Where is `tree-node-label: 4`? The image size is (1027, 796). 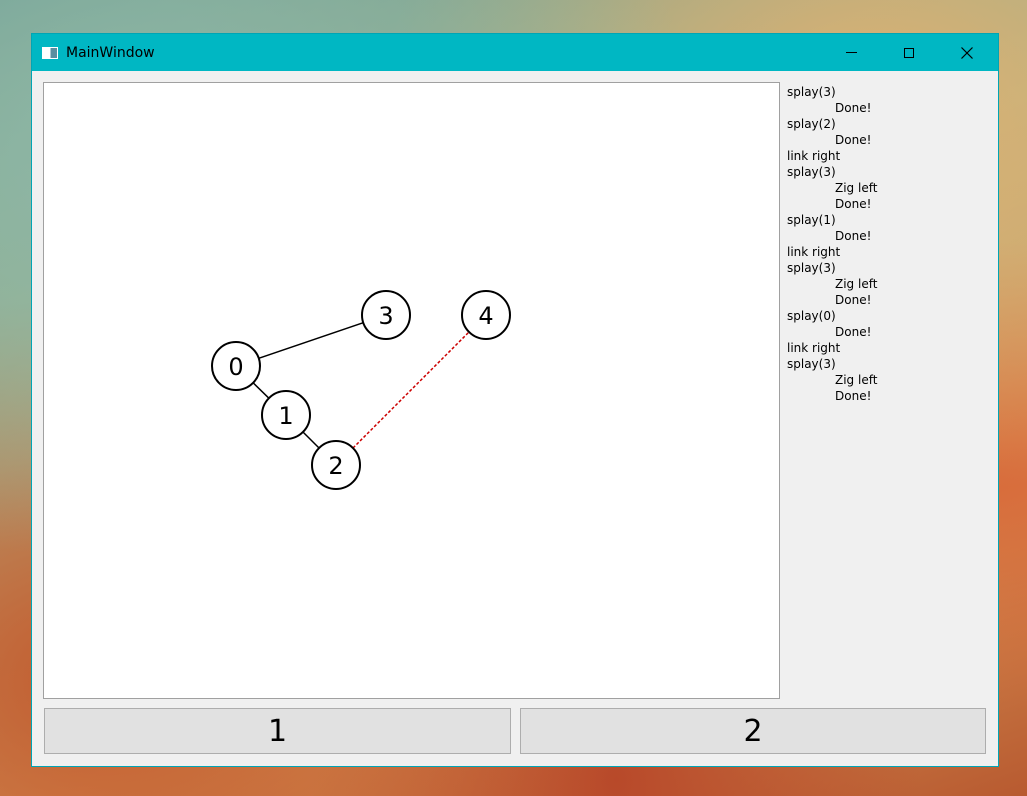
tree-node-label: 4 is located at coordinates (485, 316).